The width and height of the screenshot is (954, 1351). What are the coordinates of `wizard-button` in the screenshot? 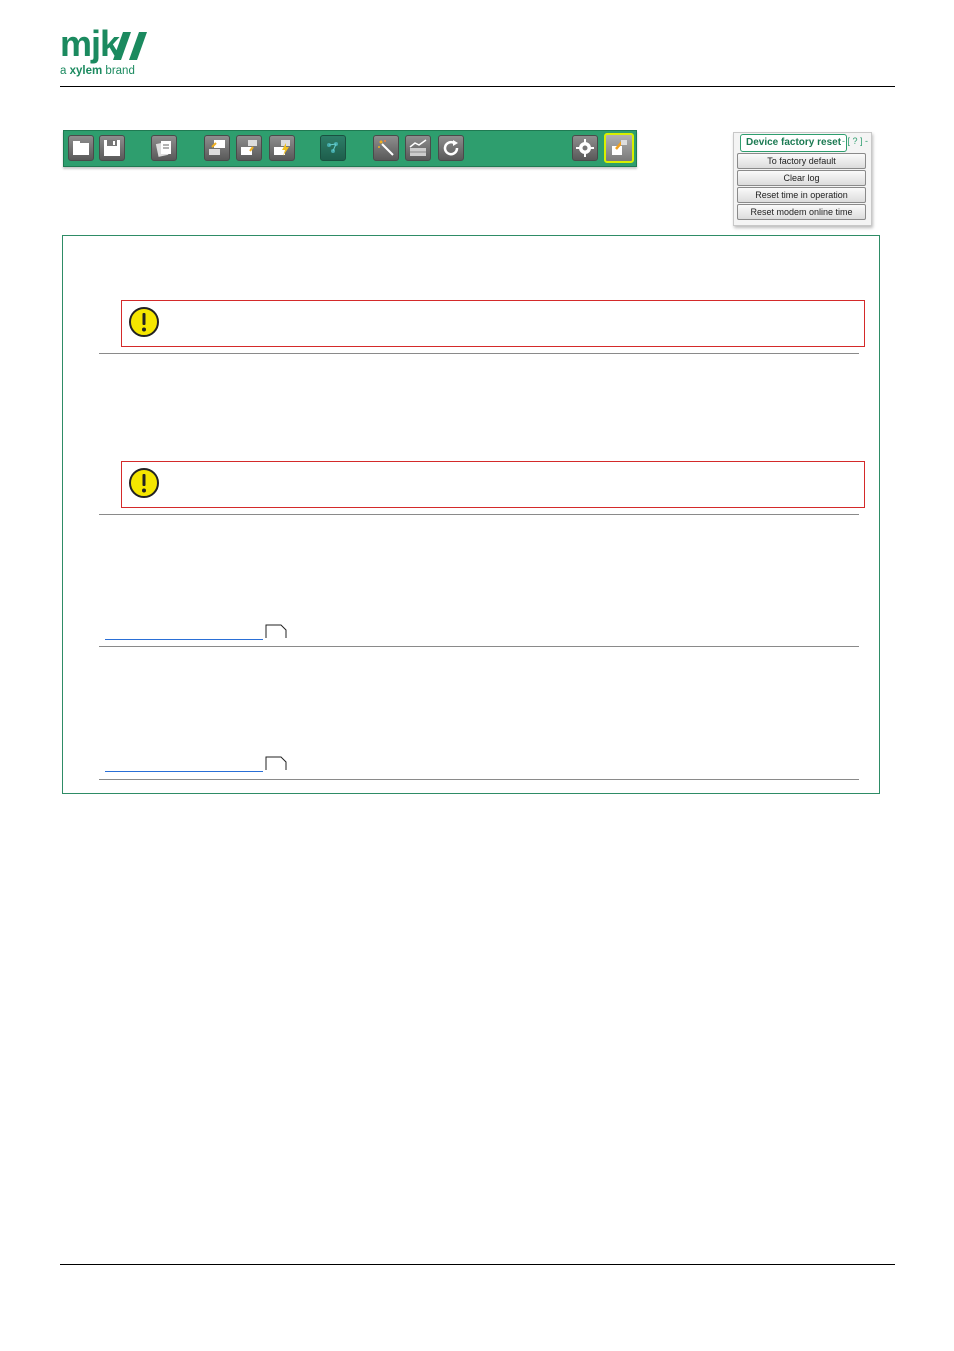 It's located at (386, 148).